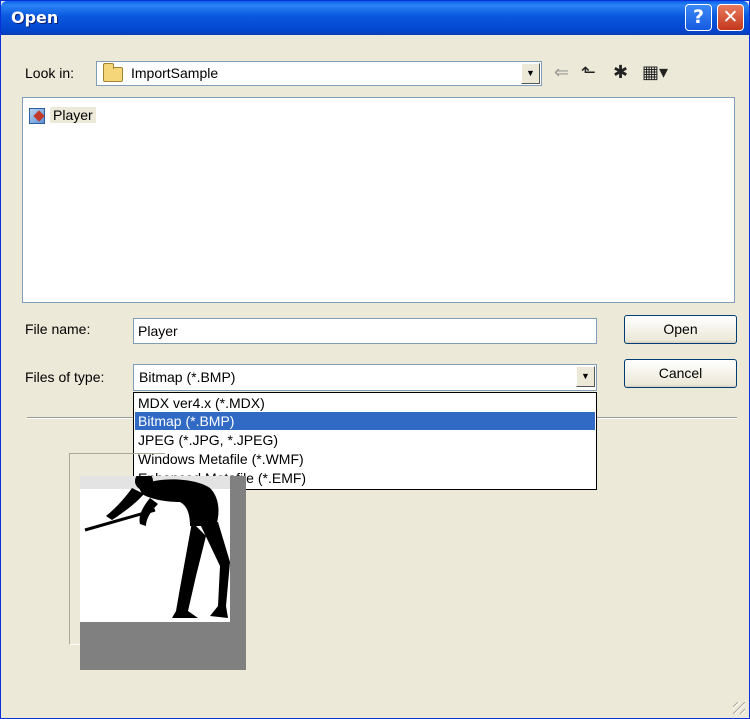 The width and height of the screenshot is (750, 719). I want to click on file-name-label: File name:, so click(58, 329).